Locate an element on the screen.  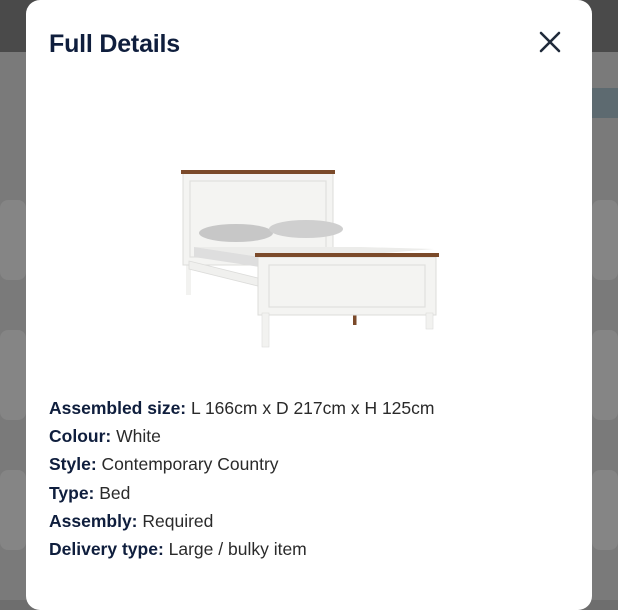
spec-assembly: Assembly: Required is located at coordinates (241, 525).